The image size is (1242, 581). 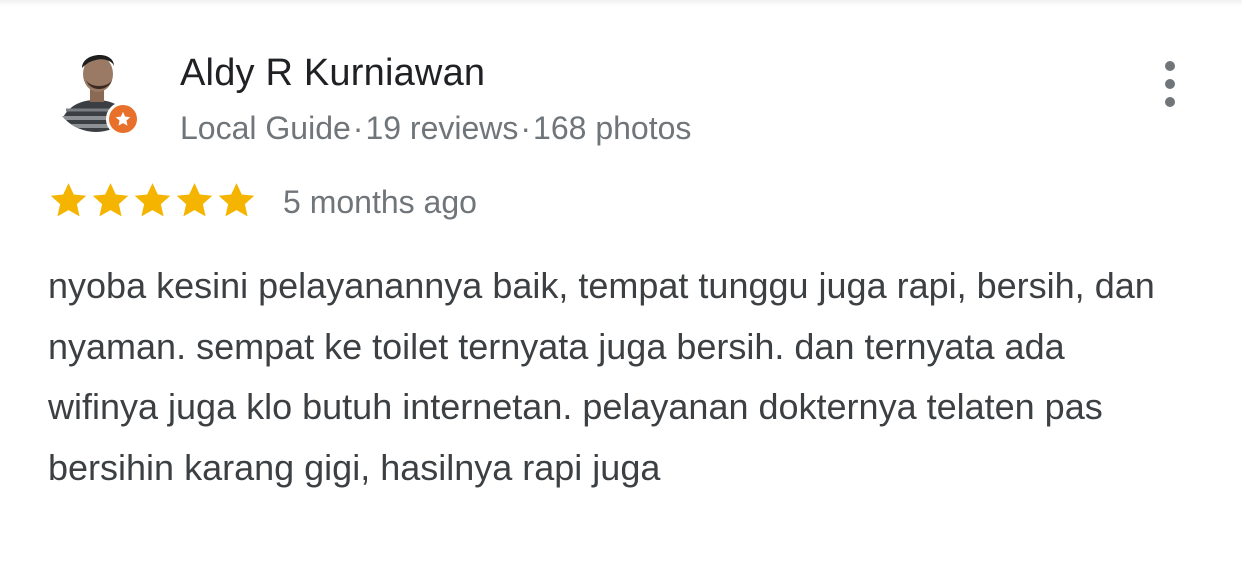 What do you see at coordinates (380, 201) in the screenshot?
I see `review-date: 5 months ago` at bounding box center [380, 201].